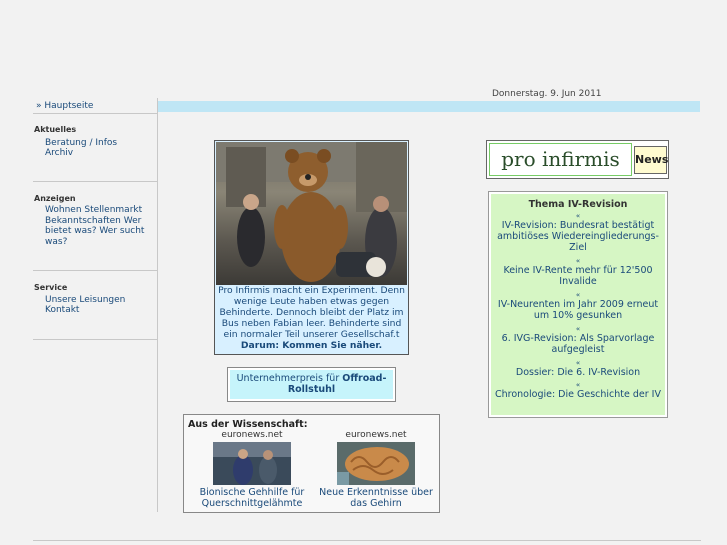 Image resolution: width=727 pixels, height=545 pixels. What do you see at coordinates (97, 143) in the screenshot?
I see `sidebar-link-beratung: Beratung / Infos` at bounding box center [97, 143].